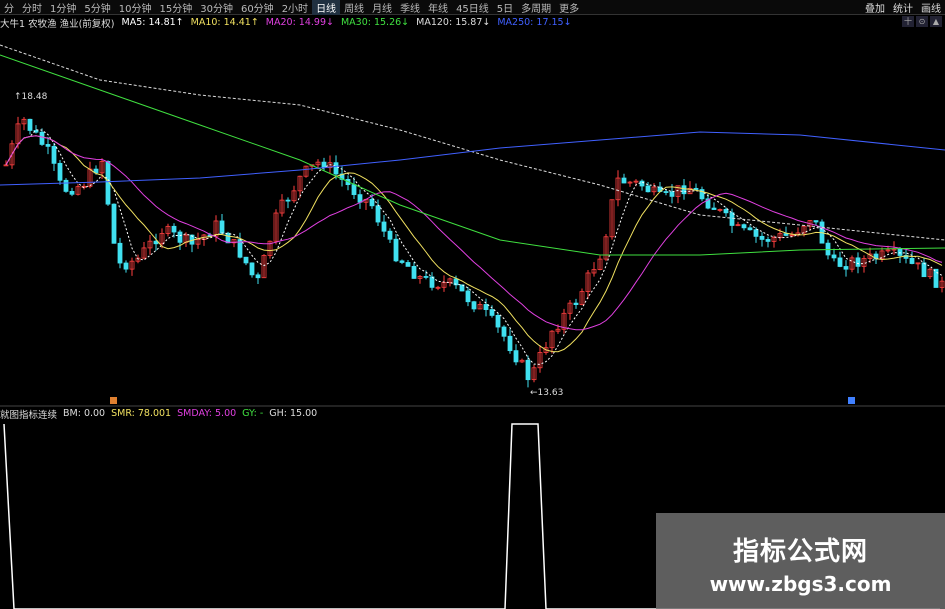 The image size is (945, 609). Describe the element at coordinates (97, 7) in the screenshot. I see `period-tab: 5分钟` at that location.